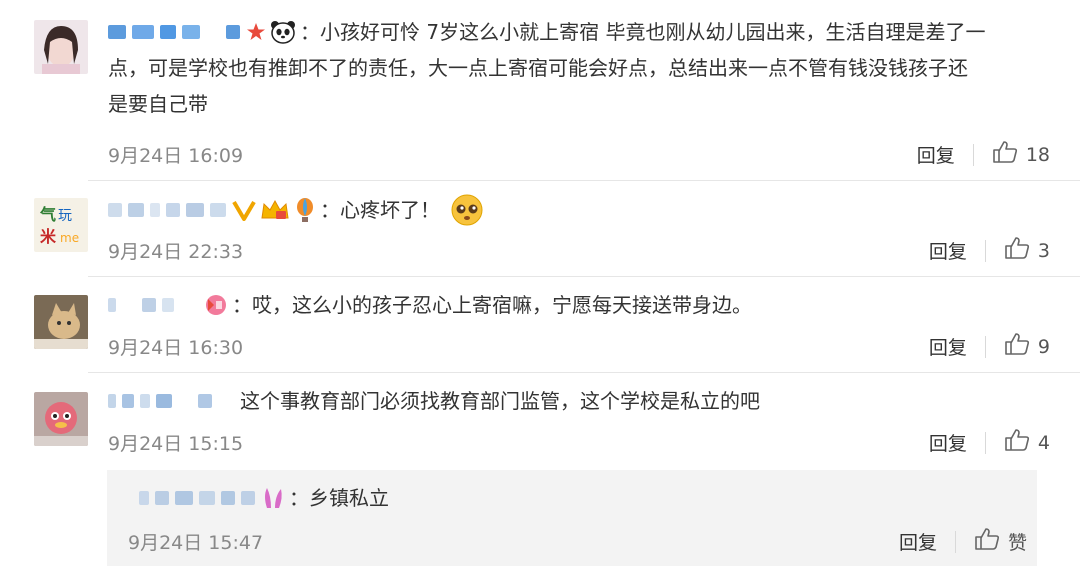  What do you see at coordinates (572, 518) in the screenshot?
I see `sub-reply: ：乡镇私立 9月24日 15:47 回复 赞` at bounding box center [572, 518].